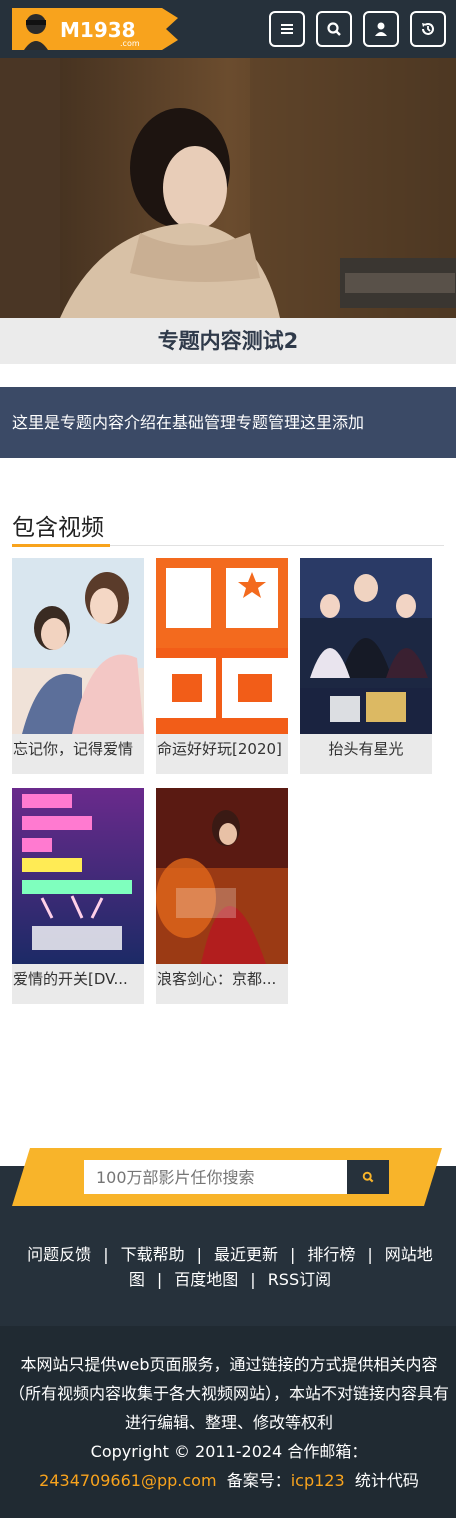 This screenshot has height=1518, width=456. I want to click on section-divider-accent, so click(61, 545).